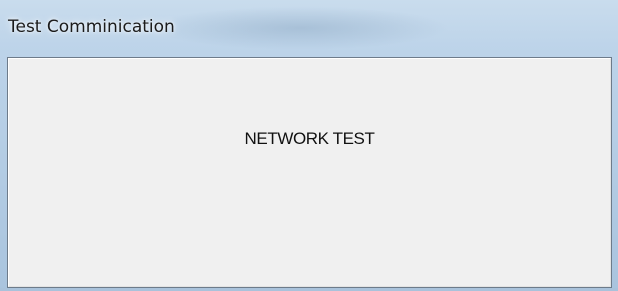 This screenshot has height=291, width=618. Describe the element at coordinates (309, 138) in the screenshot. I see `network-test-label: NETWORK TEST` at that location.